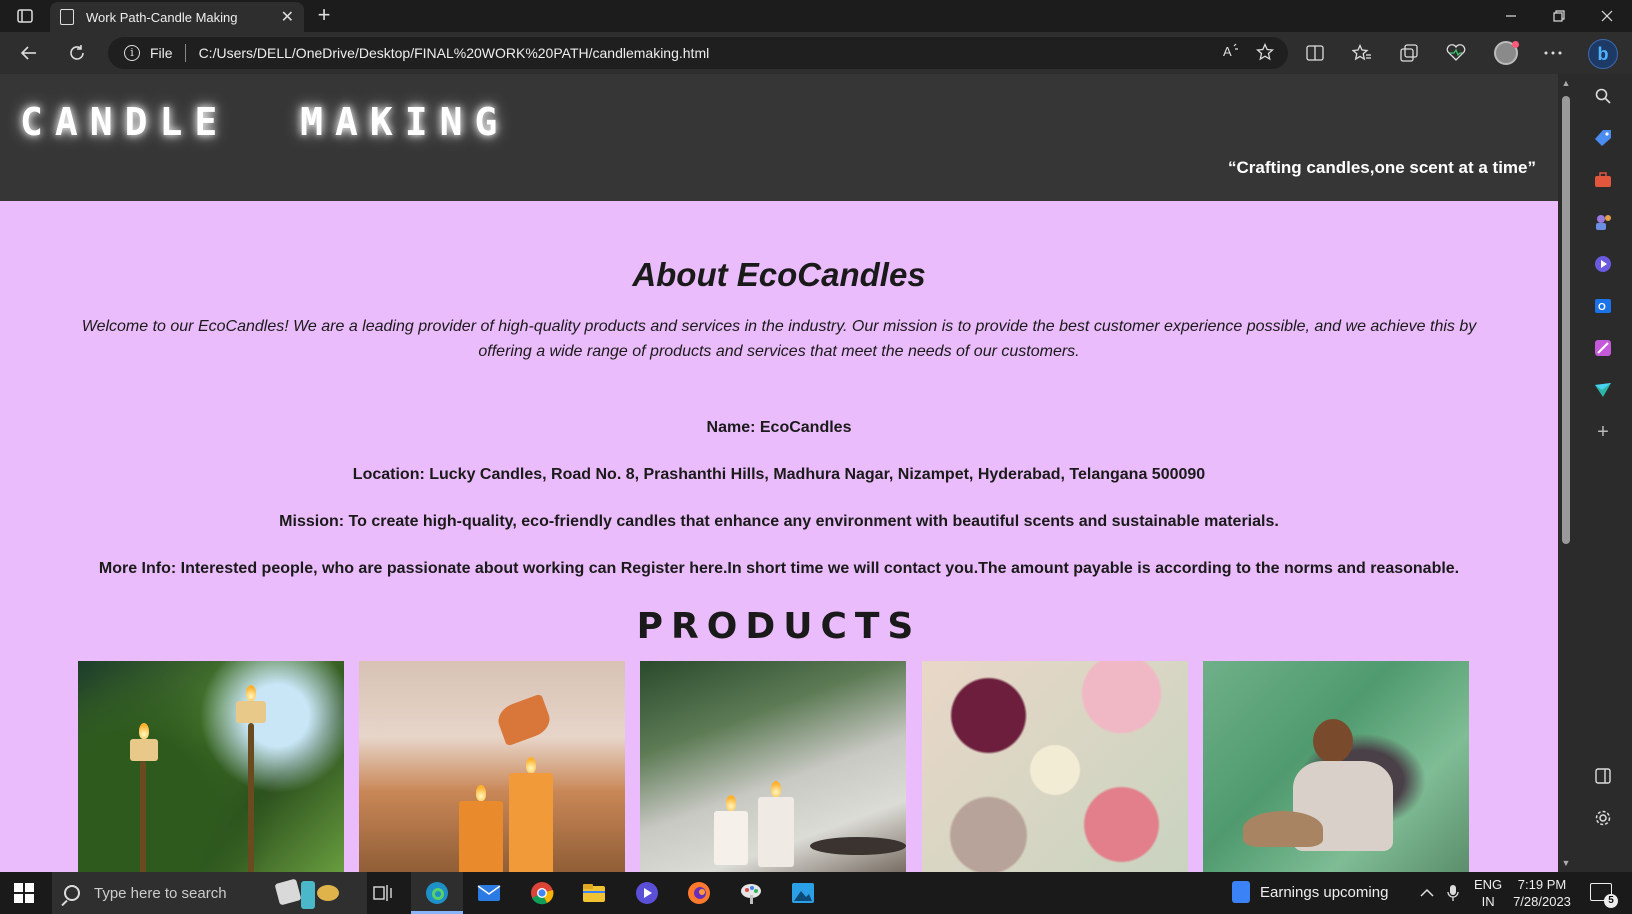 This screenshot has height=914, width=1632. What do you see at coordinates (779, 626) in the screenshot?
I see `products-title: PRODUCTS` at bounding box center [779, 626].